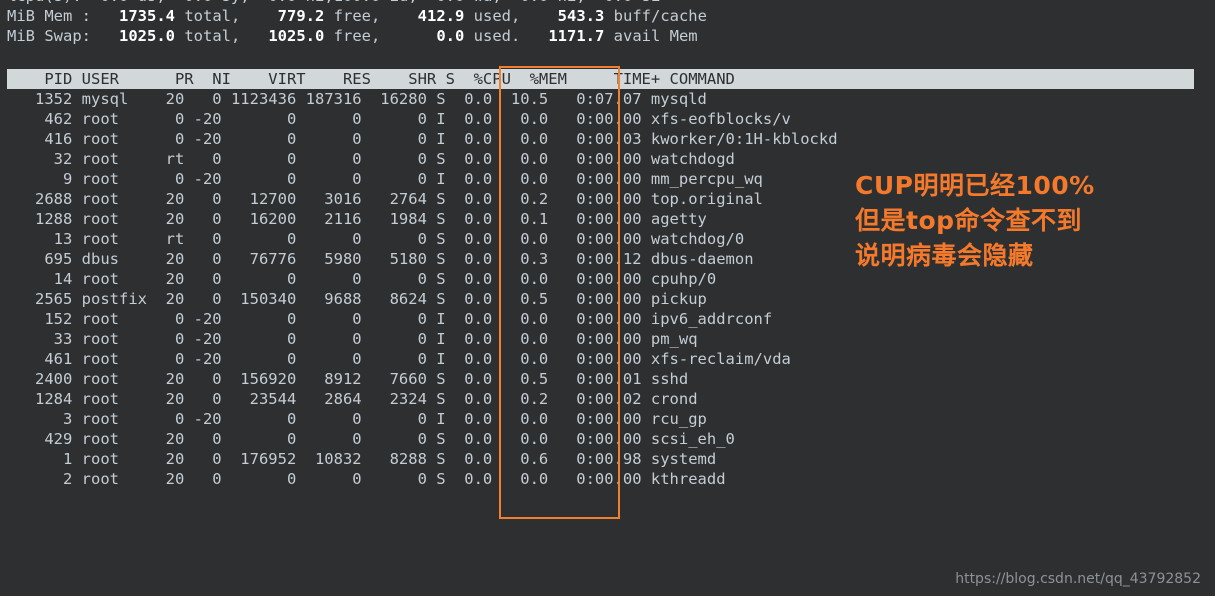  Describe the element at coordinates (660, 16) in the screenshot. I see `summary-token: buff/cache` at that location.